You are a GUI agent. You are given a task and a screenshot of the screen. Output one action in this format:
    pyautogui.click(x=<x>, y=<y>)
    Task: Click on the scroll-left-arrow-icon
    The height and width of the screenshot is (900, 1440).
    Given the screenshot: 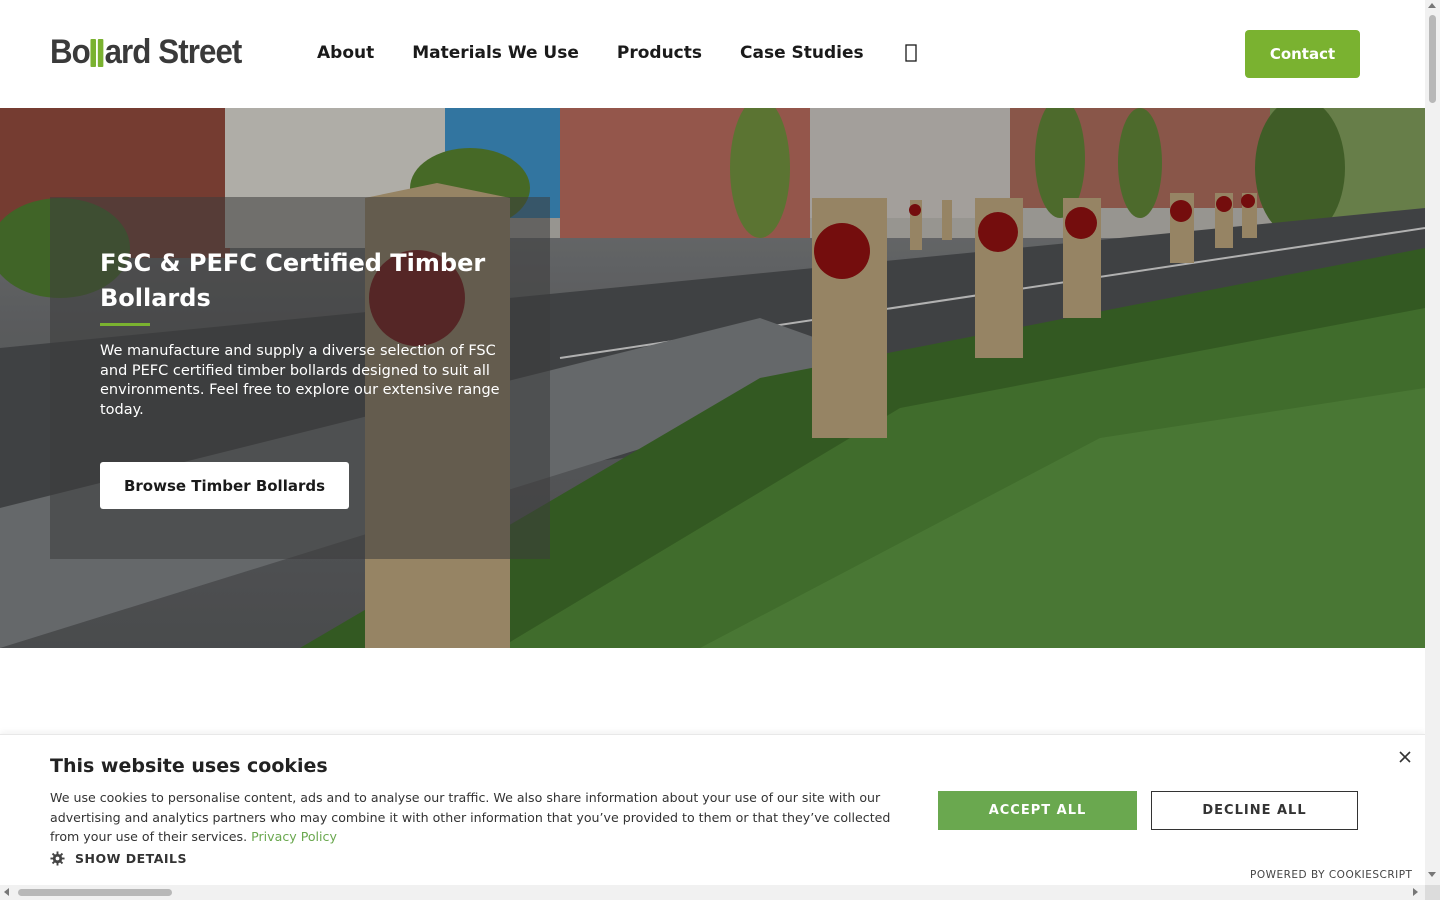 What is the action you would take?
    pyautogui.click(x=6, y=892)
    